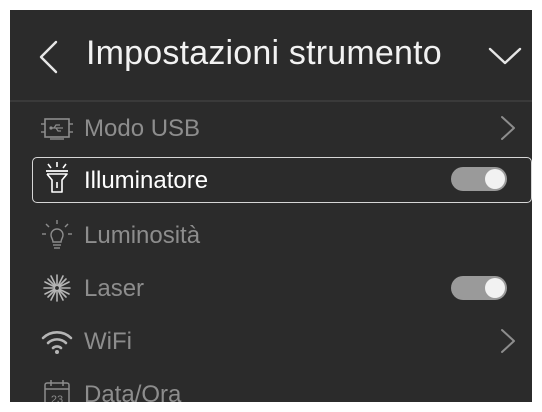 This screenshot has width=542, height=412. I want to click on laser-toggle, so click(479, 288).